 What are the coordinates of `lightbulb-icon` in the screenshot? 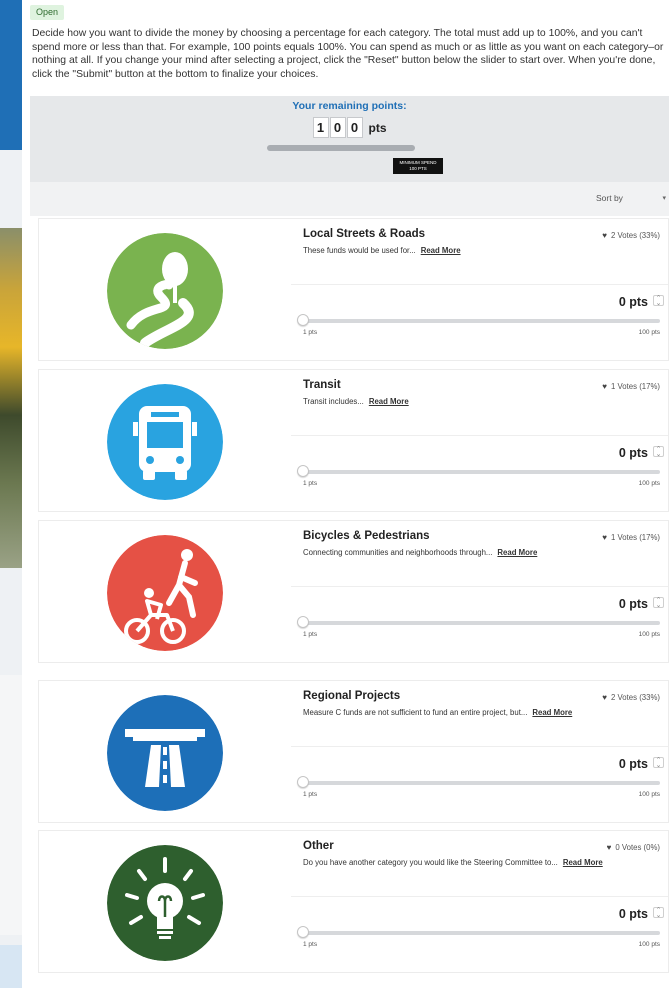 It's located at (165, 903).